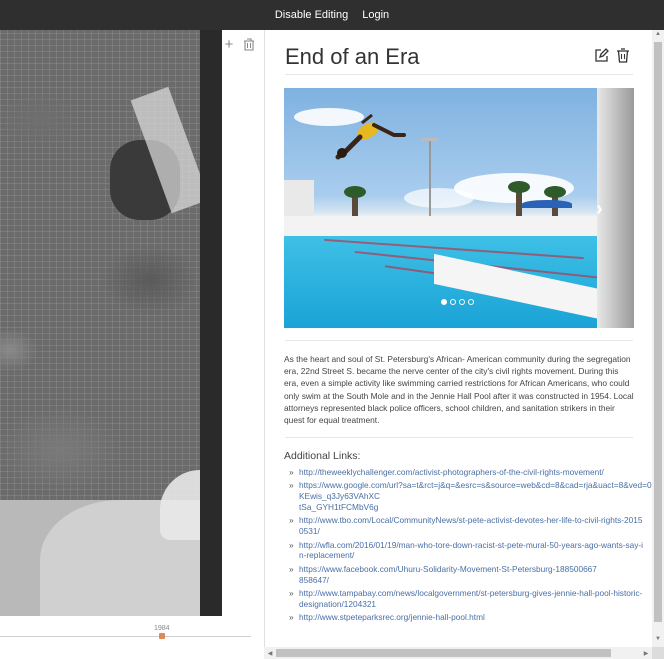 This screenshot has width=664, height=659. What do you see at coordinates (602, 56) in the screenshot?
I see `edit-icon` at bounding box center [602, 56].